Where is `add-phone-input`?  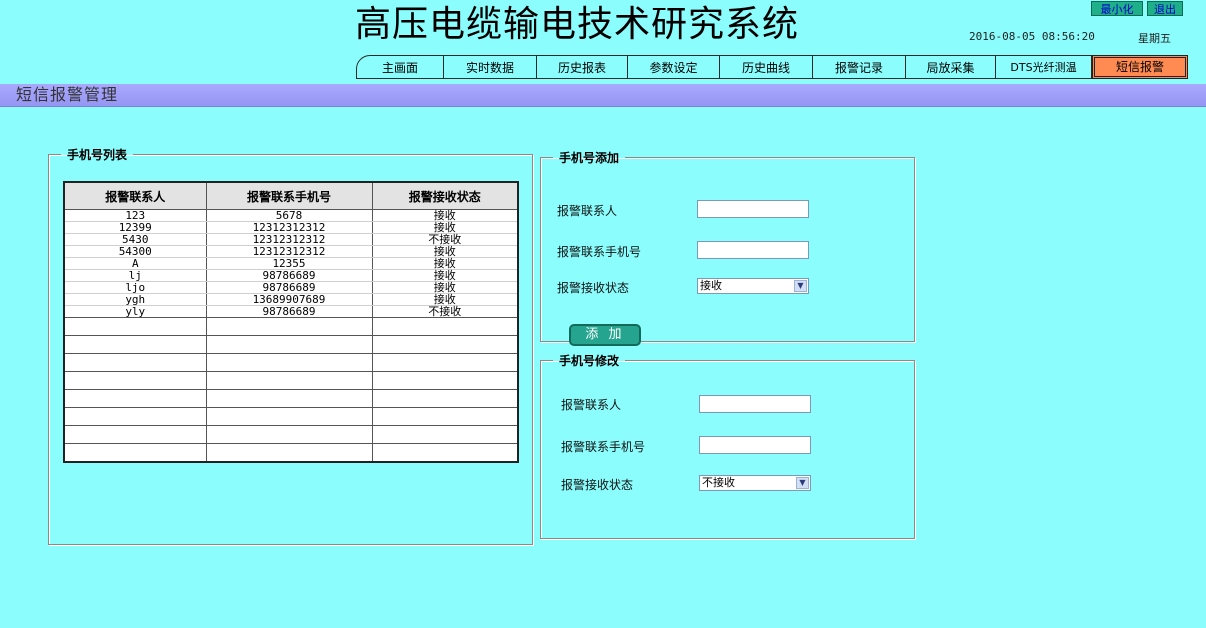
add-phone-input is located at coordinates (753, 250).